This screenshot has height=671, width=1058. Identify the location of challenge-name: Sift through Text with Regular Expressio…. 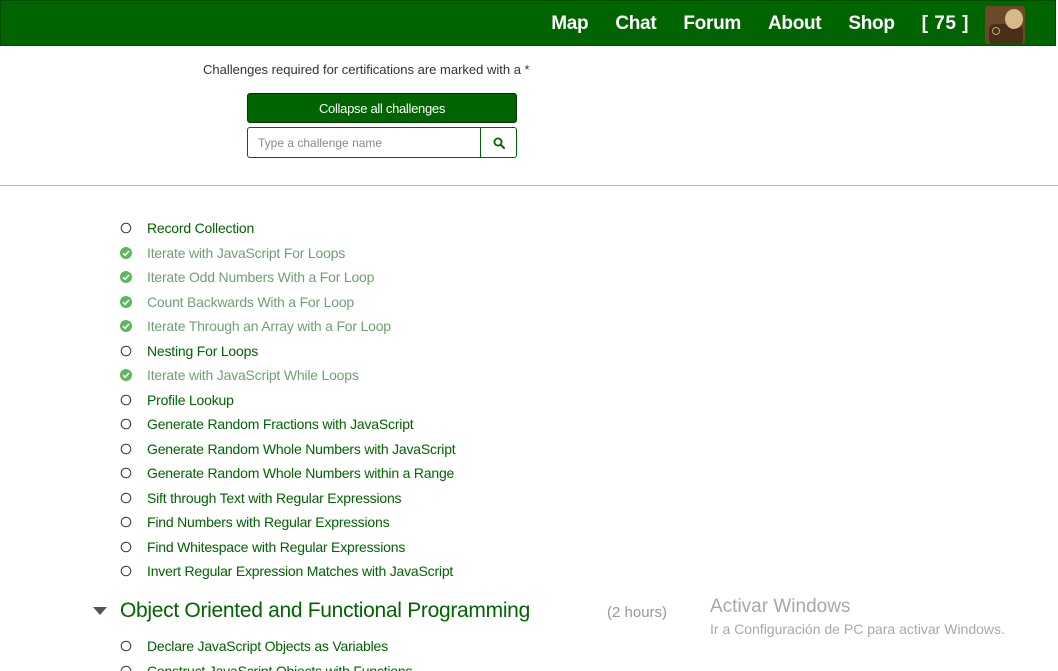
(274, 497).